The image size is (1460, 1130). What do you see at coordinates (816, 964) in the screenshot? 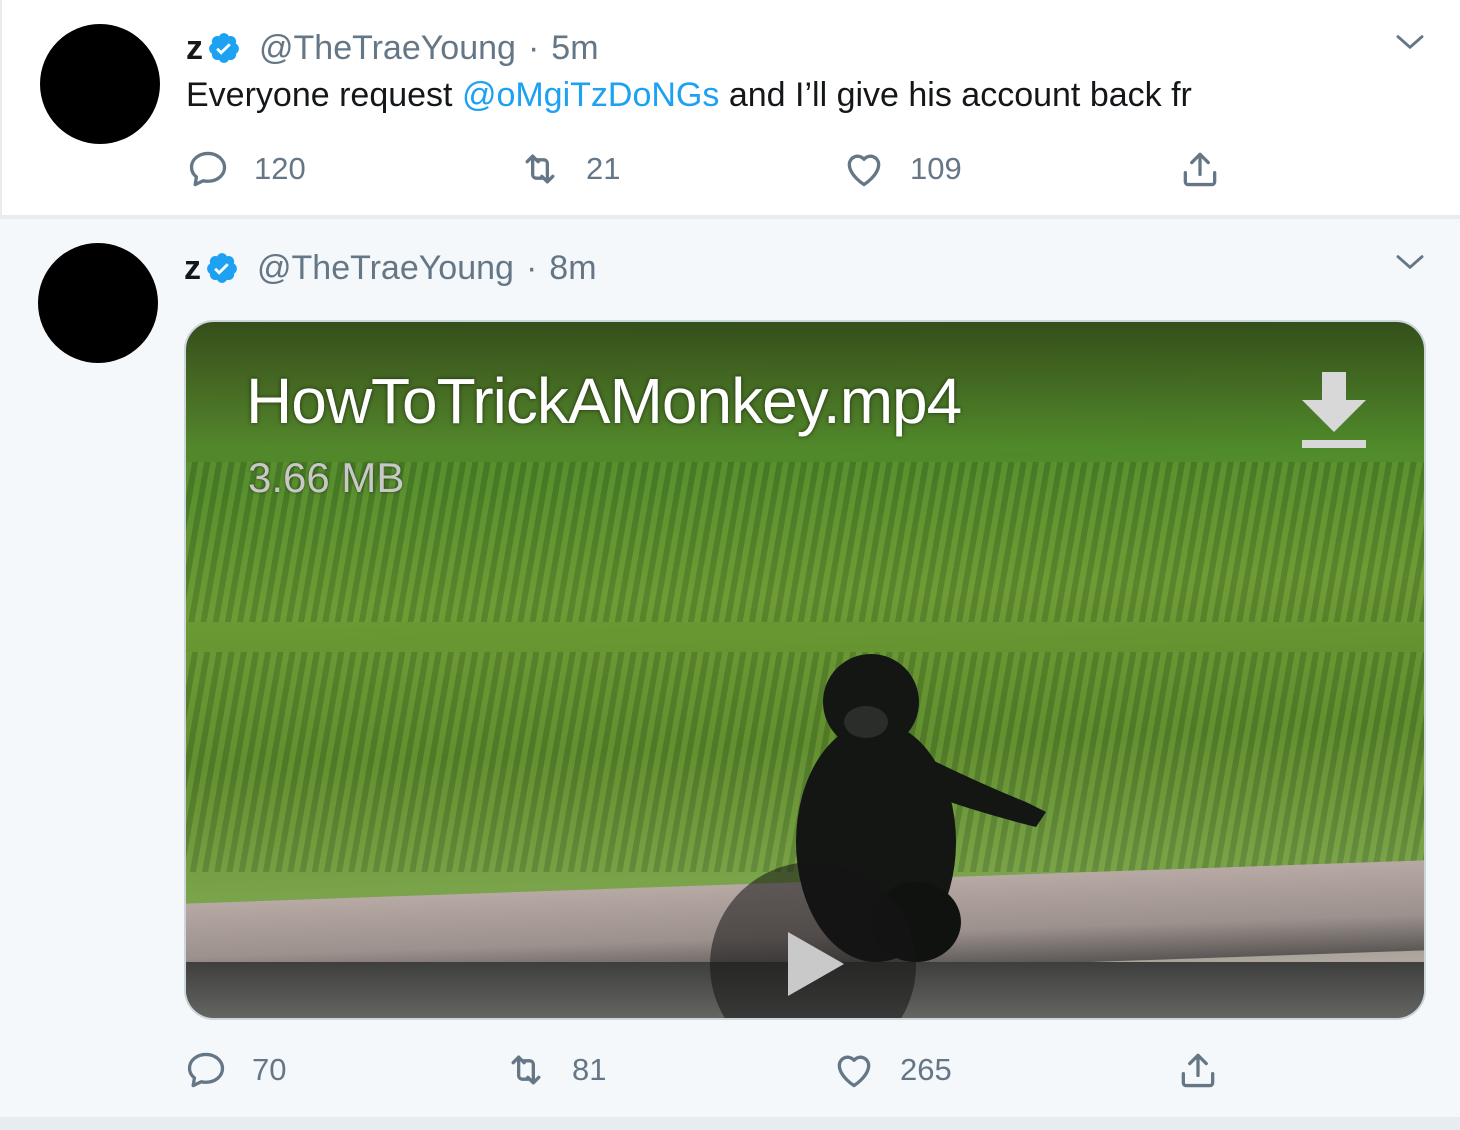
I see `play-icon` at bounding box center [816, 964].